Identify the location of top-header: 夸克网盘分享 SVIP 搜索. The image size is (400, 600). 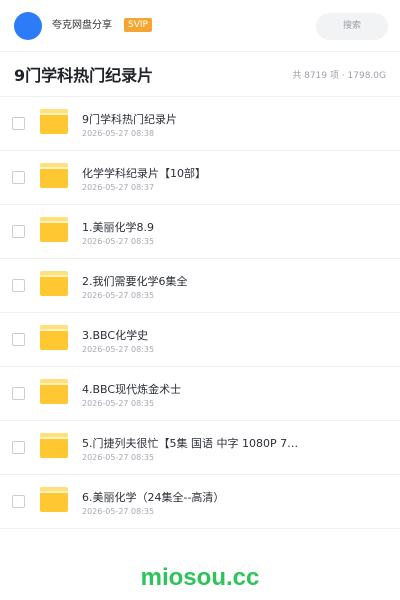
(200, 26).